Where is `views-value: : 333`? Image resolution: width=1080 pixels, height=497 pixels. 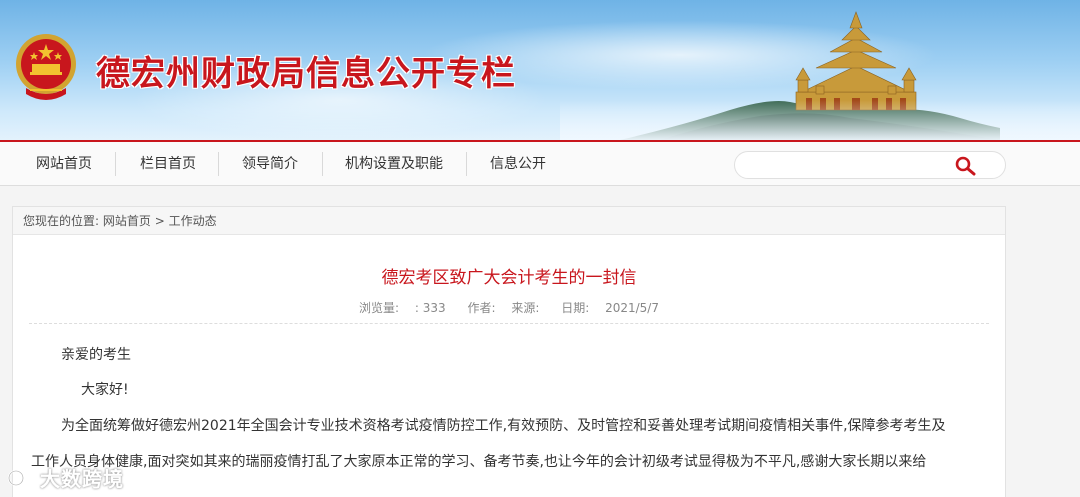
views-value: : 333 is located at coordinates (430, 308).